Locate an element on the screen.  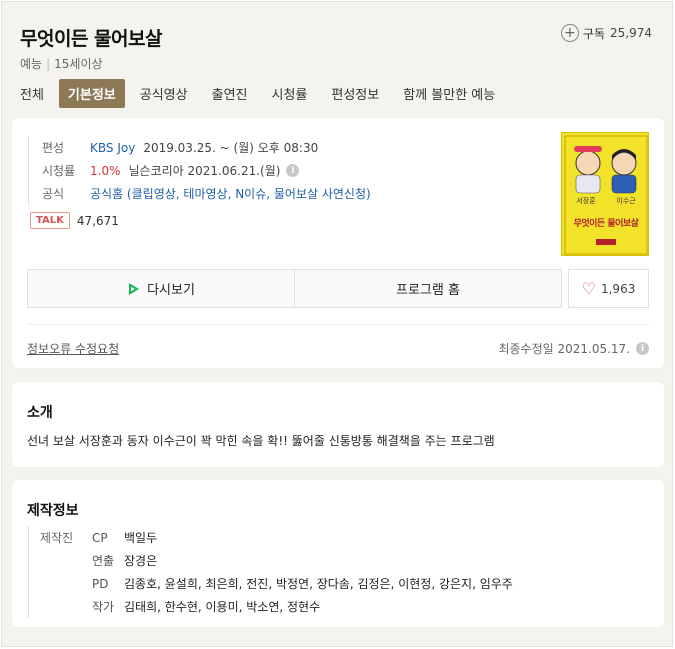
like-button: ♡ 1,963 is located at coordinates (608, 288).